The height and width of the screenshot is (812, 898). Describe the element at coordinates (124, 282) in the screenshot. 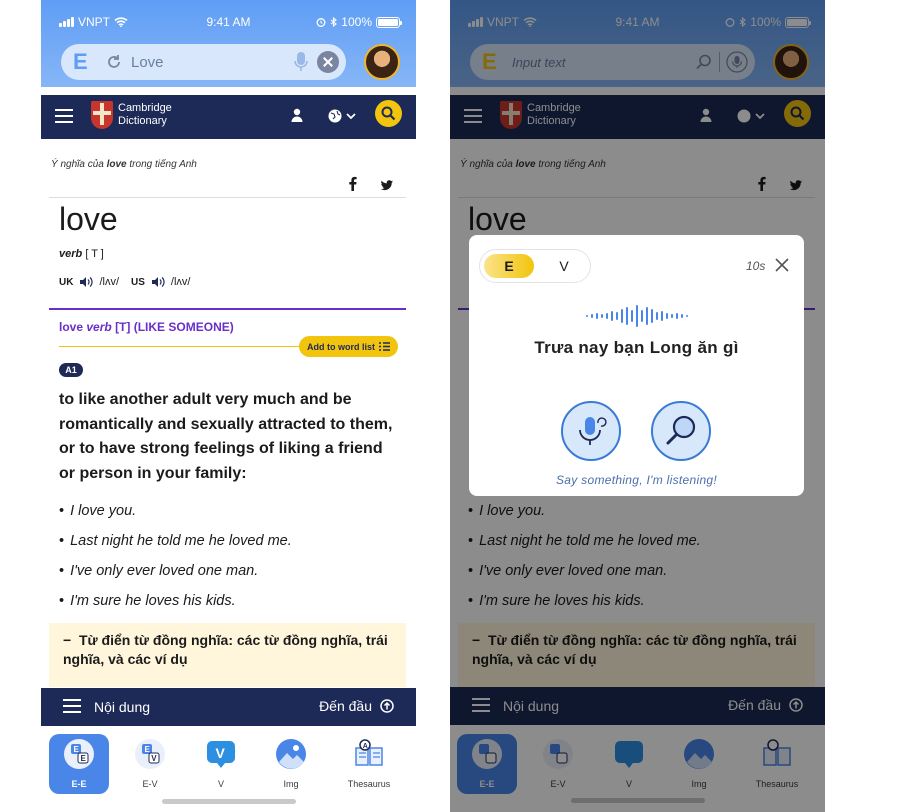

I see `pronunciation-row: UK /lʌv/ US /lʌv/` at that location.